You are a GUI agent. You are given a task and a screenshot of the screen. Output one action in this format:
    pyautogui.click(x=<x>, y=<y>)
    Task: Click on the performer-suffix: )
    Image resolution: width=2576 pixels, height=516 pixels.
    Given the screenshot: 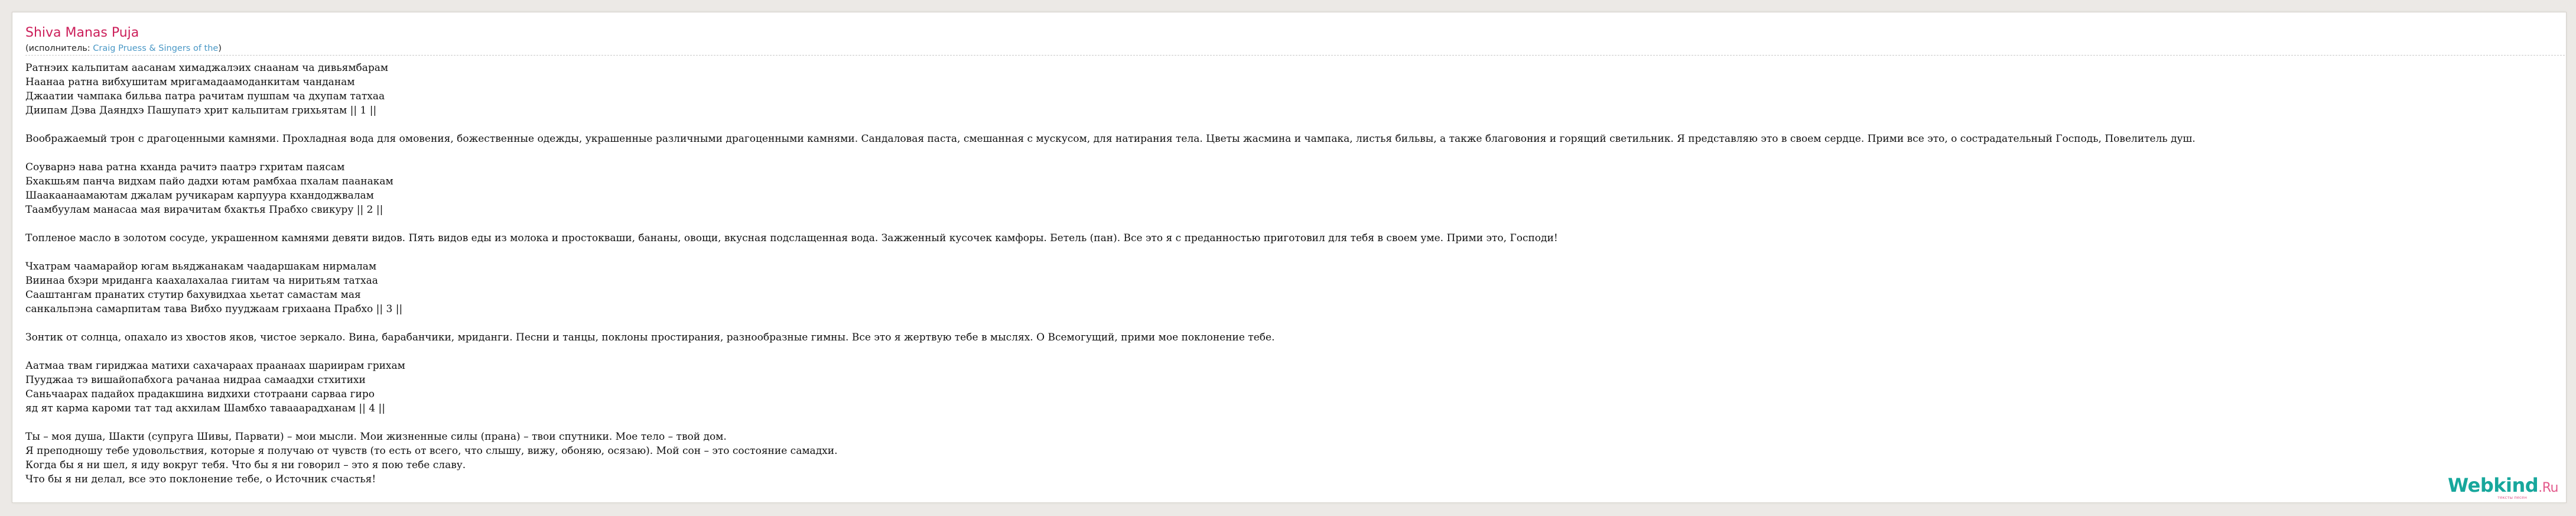 What is the action you would take?
    pyautogui.click(x=220, y=48)
    